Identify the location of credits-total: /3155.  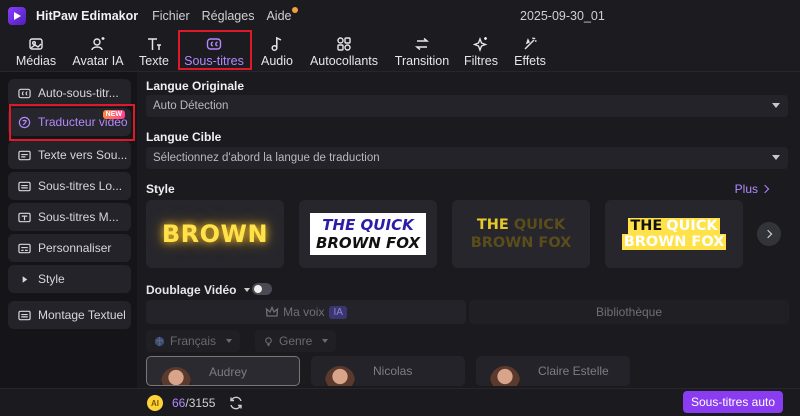
(200, 403).